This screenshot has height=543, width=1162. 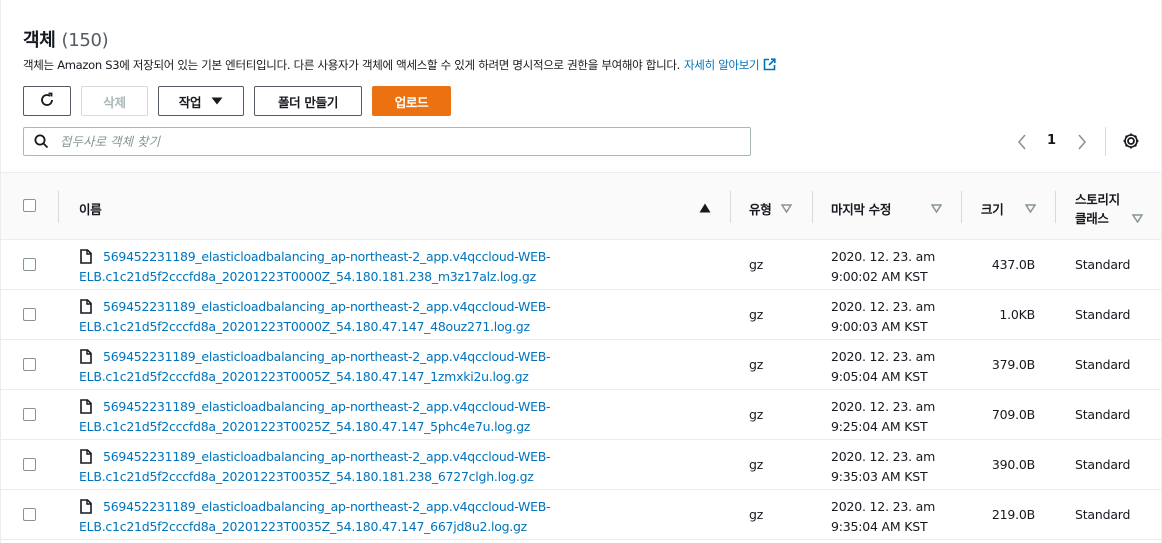 I want to click on upload-button: 업로드, so click(x=411, y=101).